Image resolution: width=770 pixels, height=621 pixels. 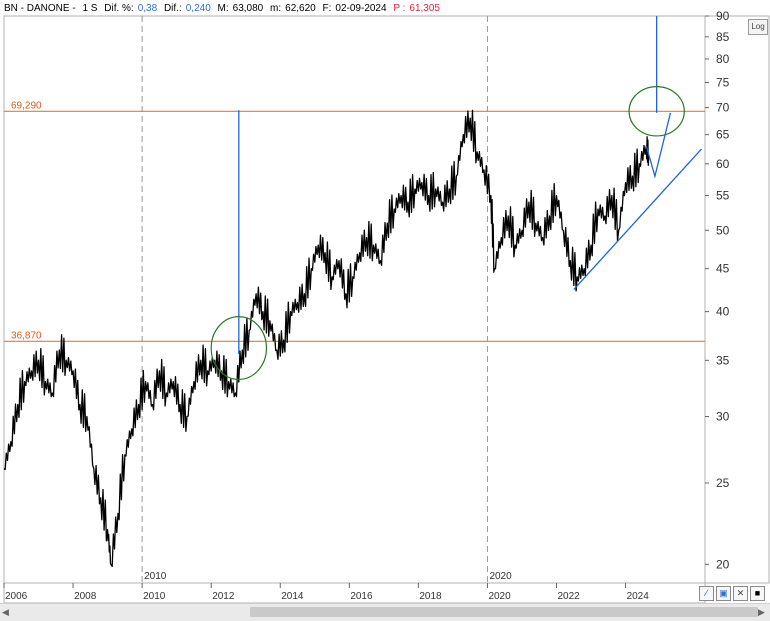 I want to click on x-tick-label: 2016, so click(x=361, y=596).